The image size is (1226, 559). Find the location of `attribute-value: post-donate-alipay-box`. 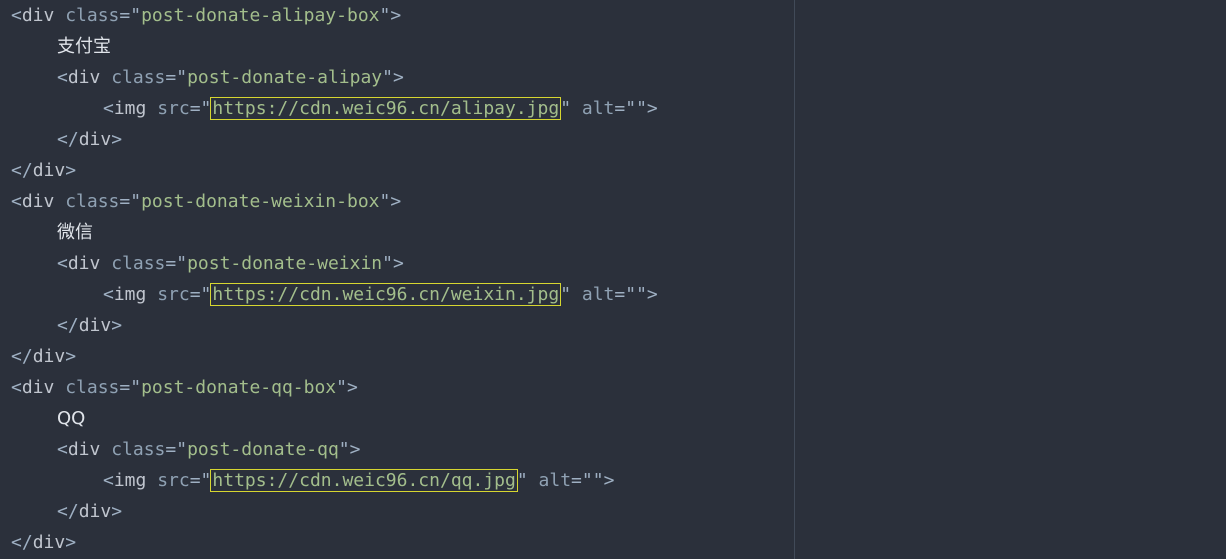

attribute-value: post-donate-alipay-box is located at coordinates (260, 15).